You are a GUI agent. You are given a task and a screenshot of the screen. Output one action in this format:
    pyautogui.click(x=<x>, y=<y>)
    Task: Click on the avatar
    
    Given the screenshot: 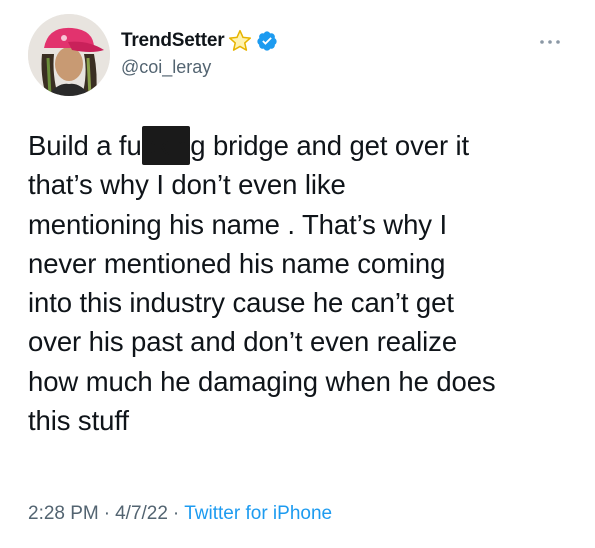 What is the action you would take?
    pyautogui.click(x=69, y=55)
    